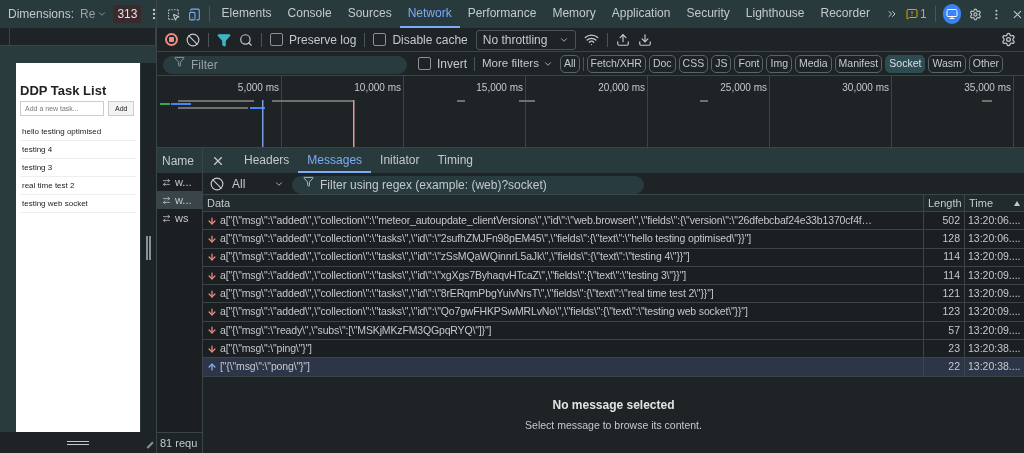 This screenshot has height=453, width=1024. I want to click on page-title: DDP Task List, so click(64, 91).